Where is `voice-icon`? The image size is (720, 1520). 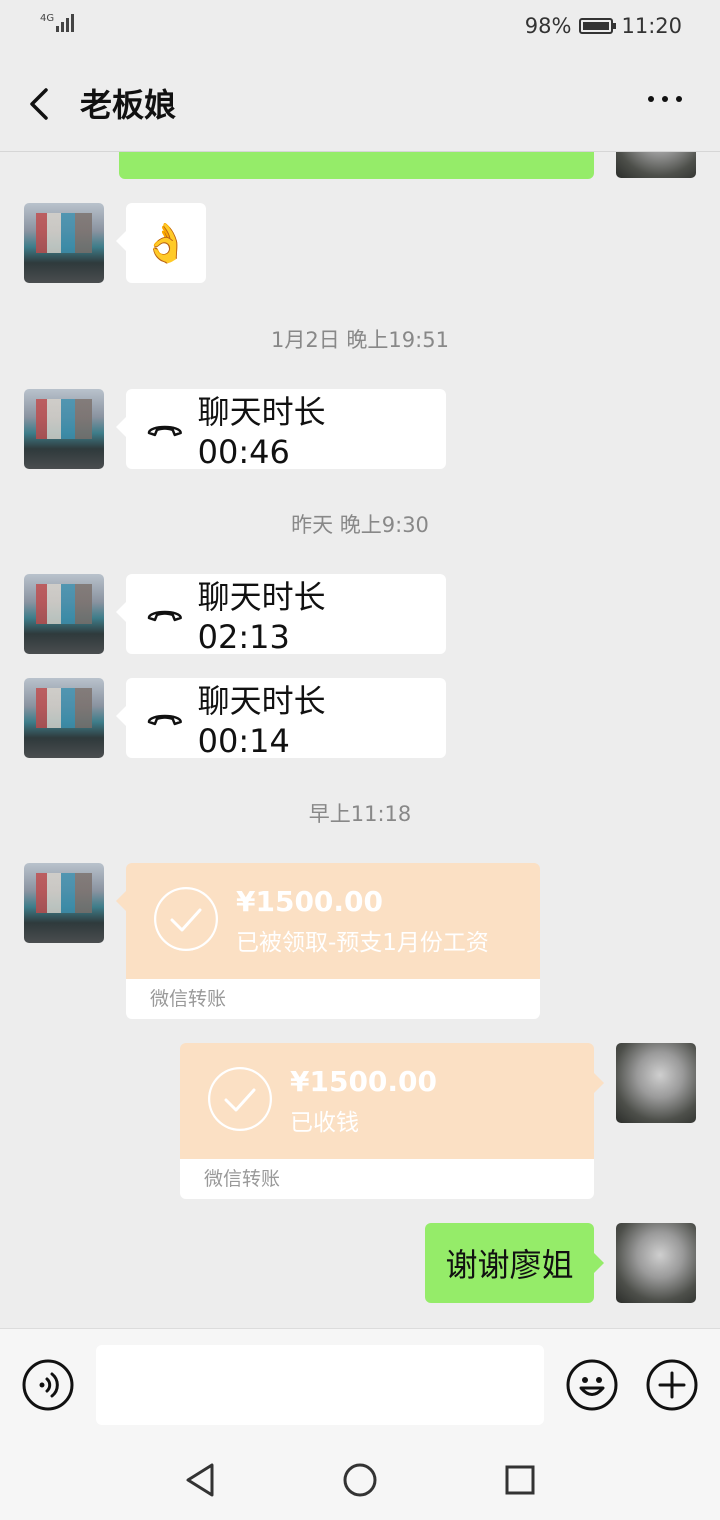 voice-icon is located at coordinates (48, 1385).